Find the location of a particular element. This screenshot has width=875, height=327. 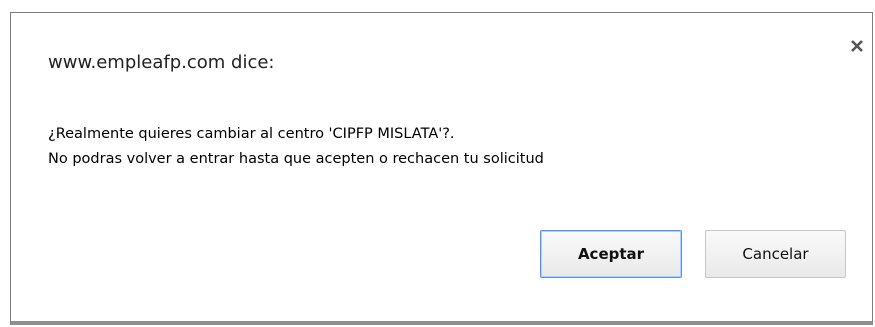

dialog-title: www.empleafp.com dice: is located at coordinates (161, 62).